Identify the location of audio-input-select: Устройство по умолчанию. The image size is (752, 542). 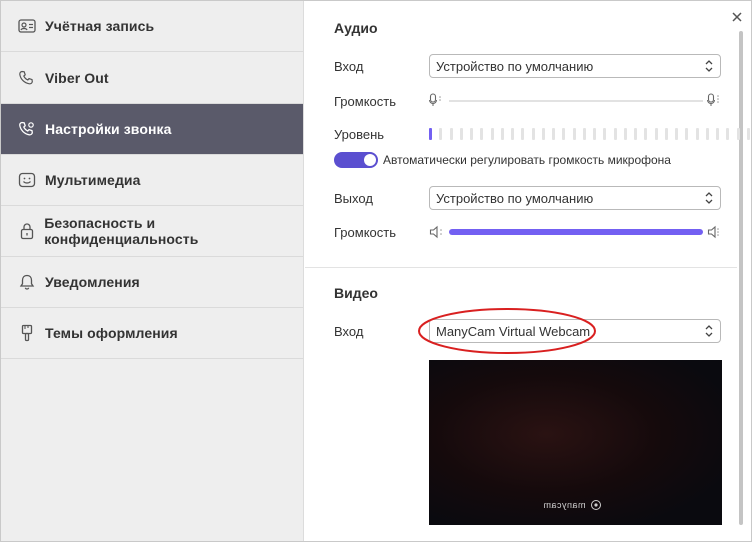
(575, 66).